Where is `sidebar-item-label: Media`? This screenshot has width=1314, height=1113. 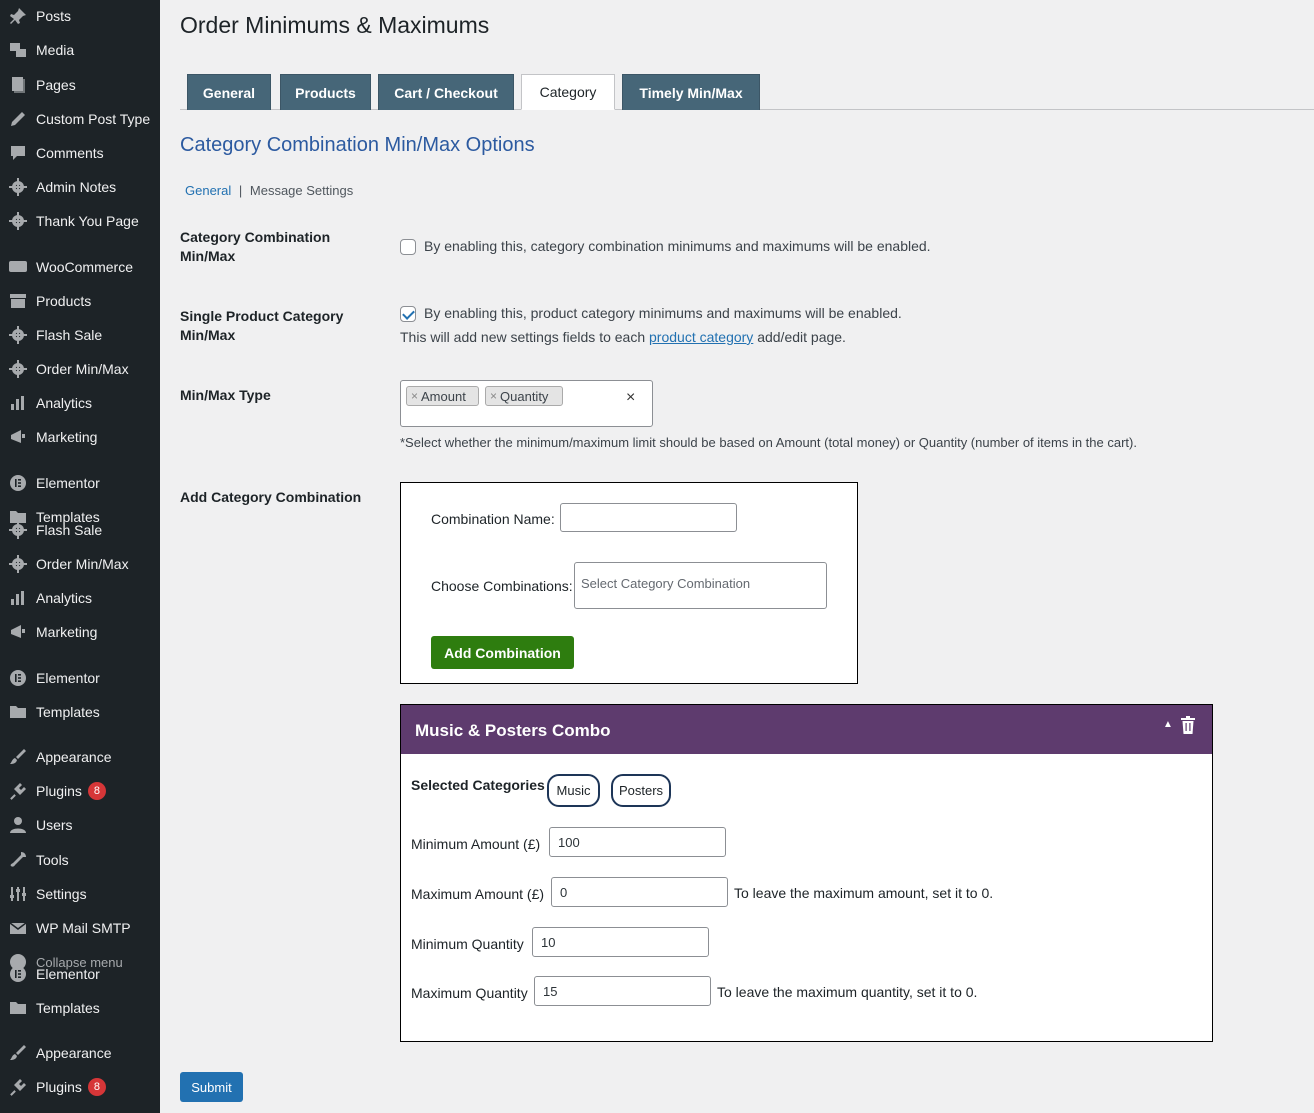
sidebar-item-label: Media is located at coordinates (55, 50).